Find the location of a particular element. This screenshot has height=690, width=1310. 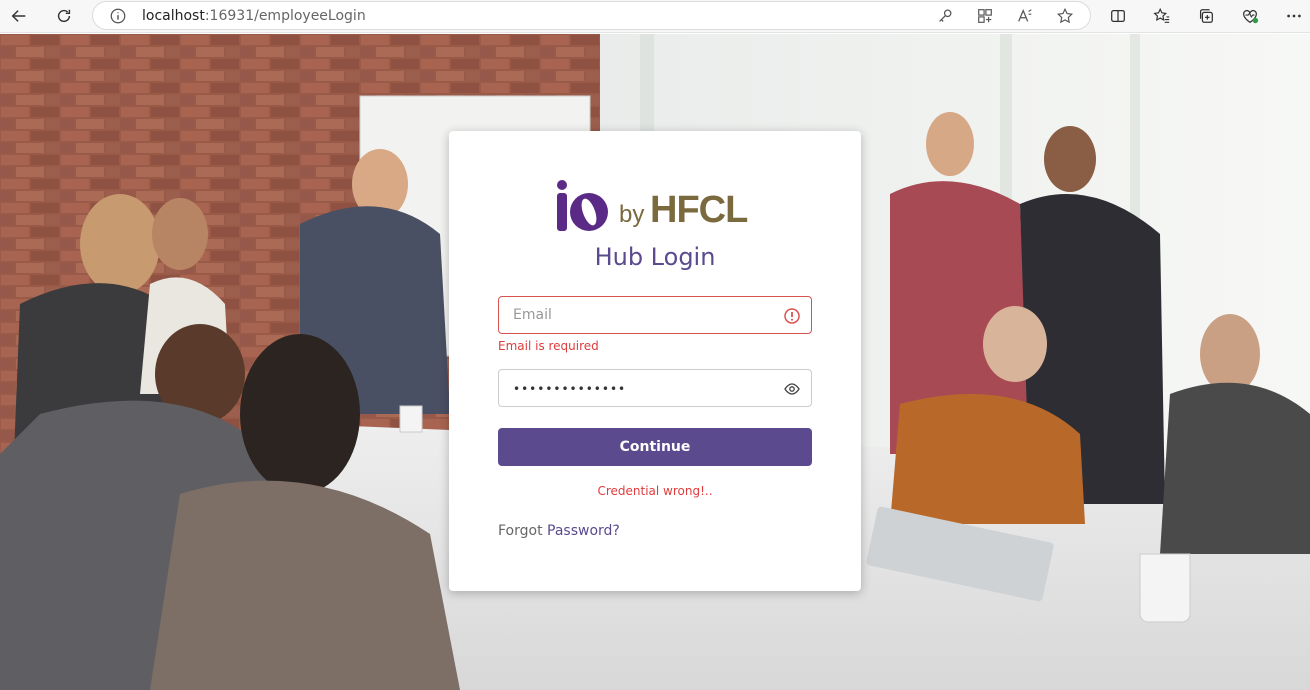

read-aloud-icon is located at coordinates (1025, 16).